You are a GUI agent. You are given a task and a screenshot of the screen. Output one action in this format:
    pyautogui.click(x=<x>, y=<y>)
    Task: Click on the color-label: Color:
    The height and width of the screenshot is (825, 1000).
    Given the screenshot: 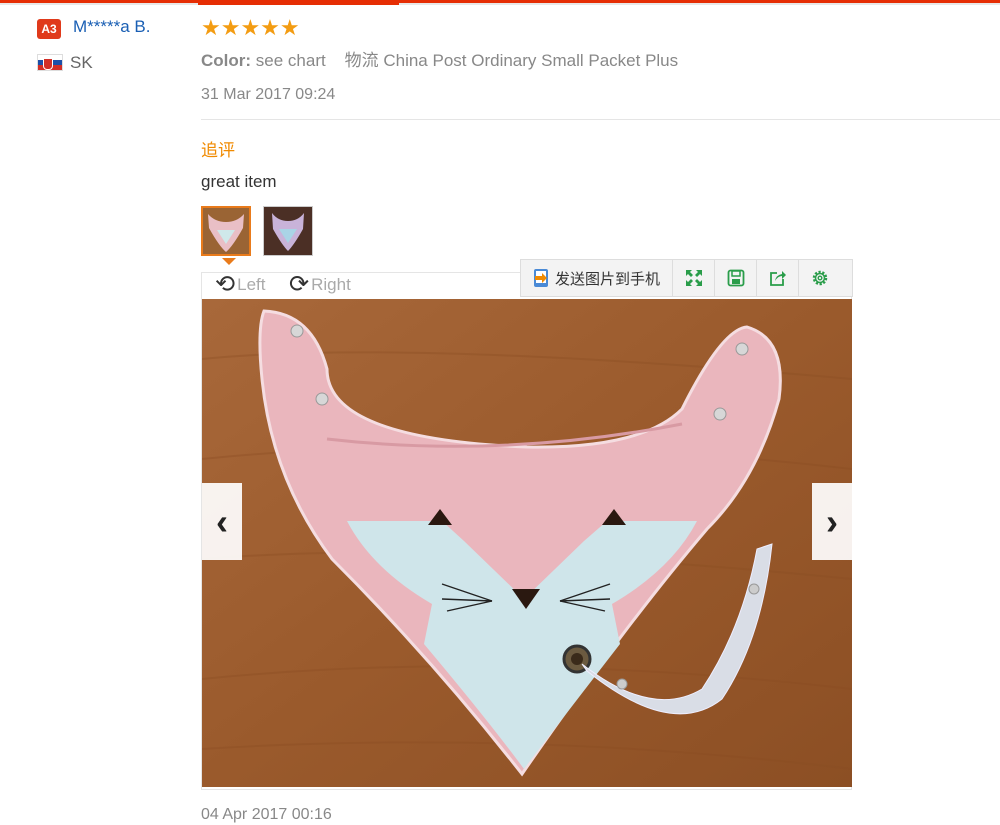 What is the action you would take?
    pyautogui.click(x=226, y=60)
    